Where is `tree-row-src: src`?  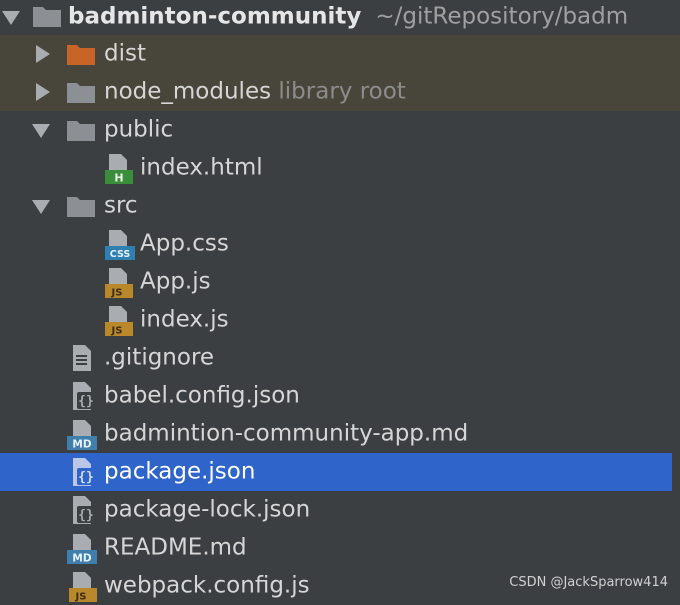 tree-row-src: src is located at coordinates (340, 206).